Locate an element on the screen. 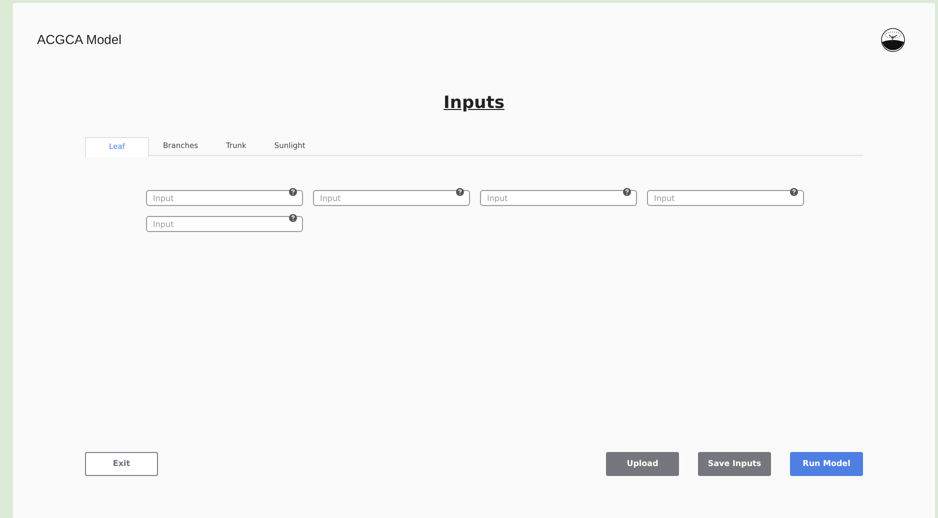 The width and height of the screenshot is (938, 518). app-title: ACGCA Model is located at coordinates (79, 40).